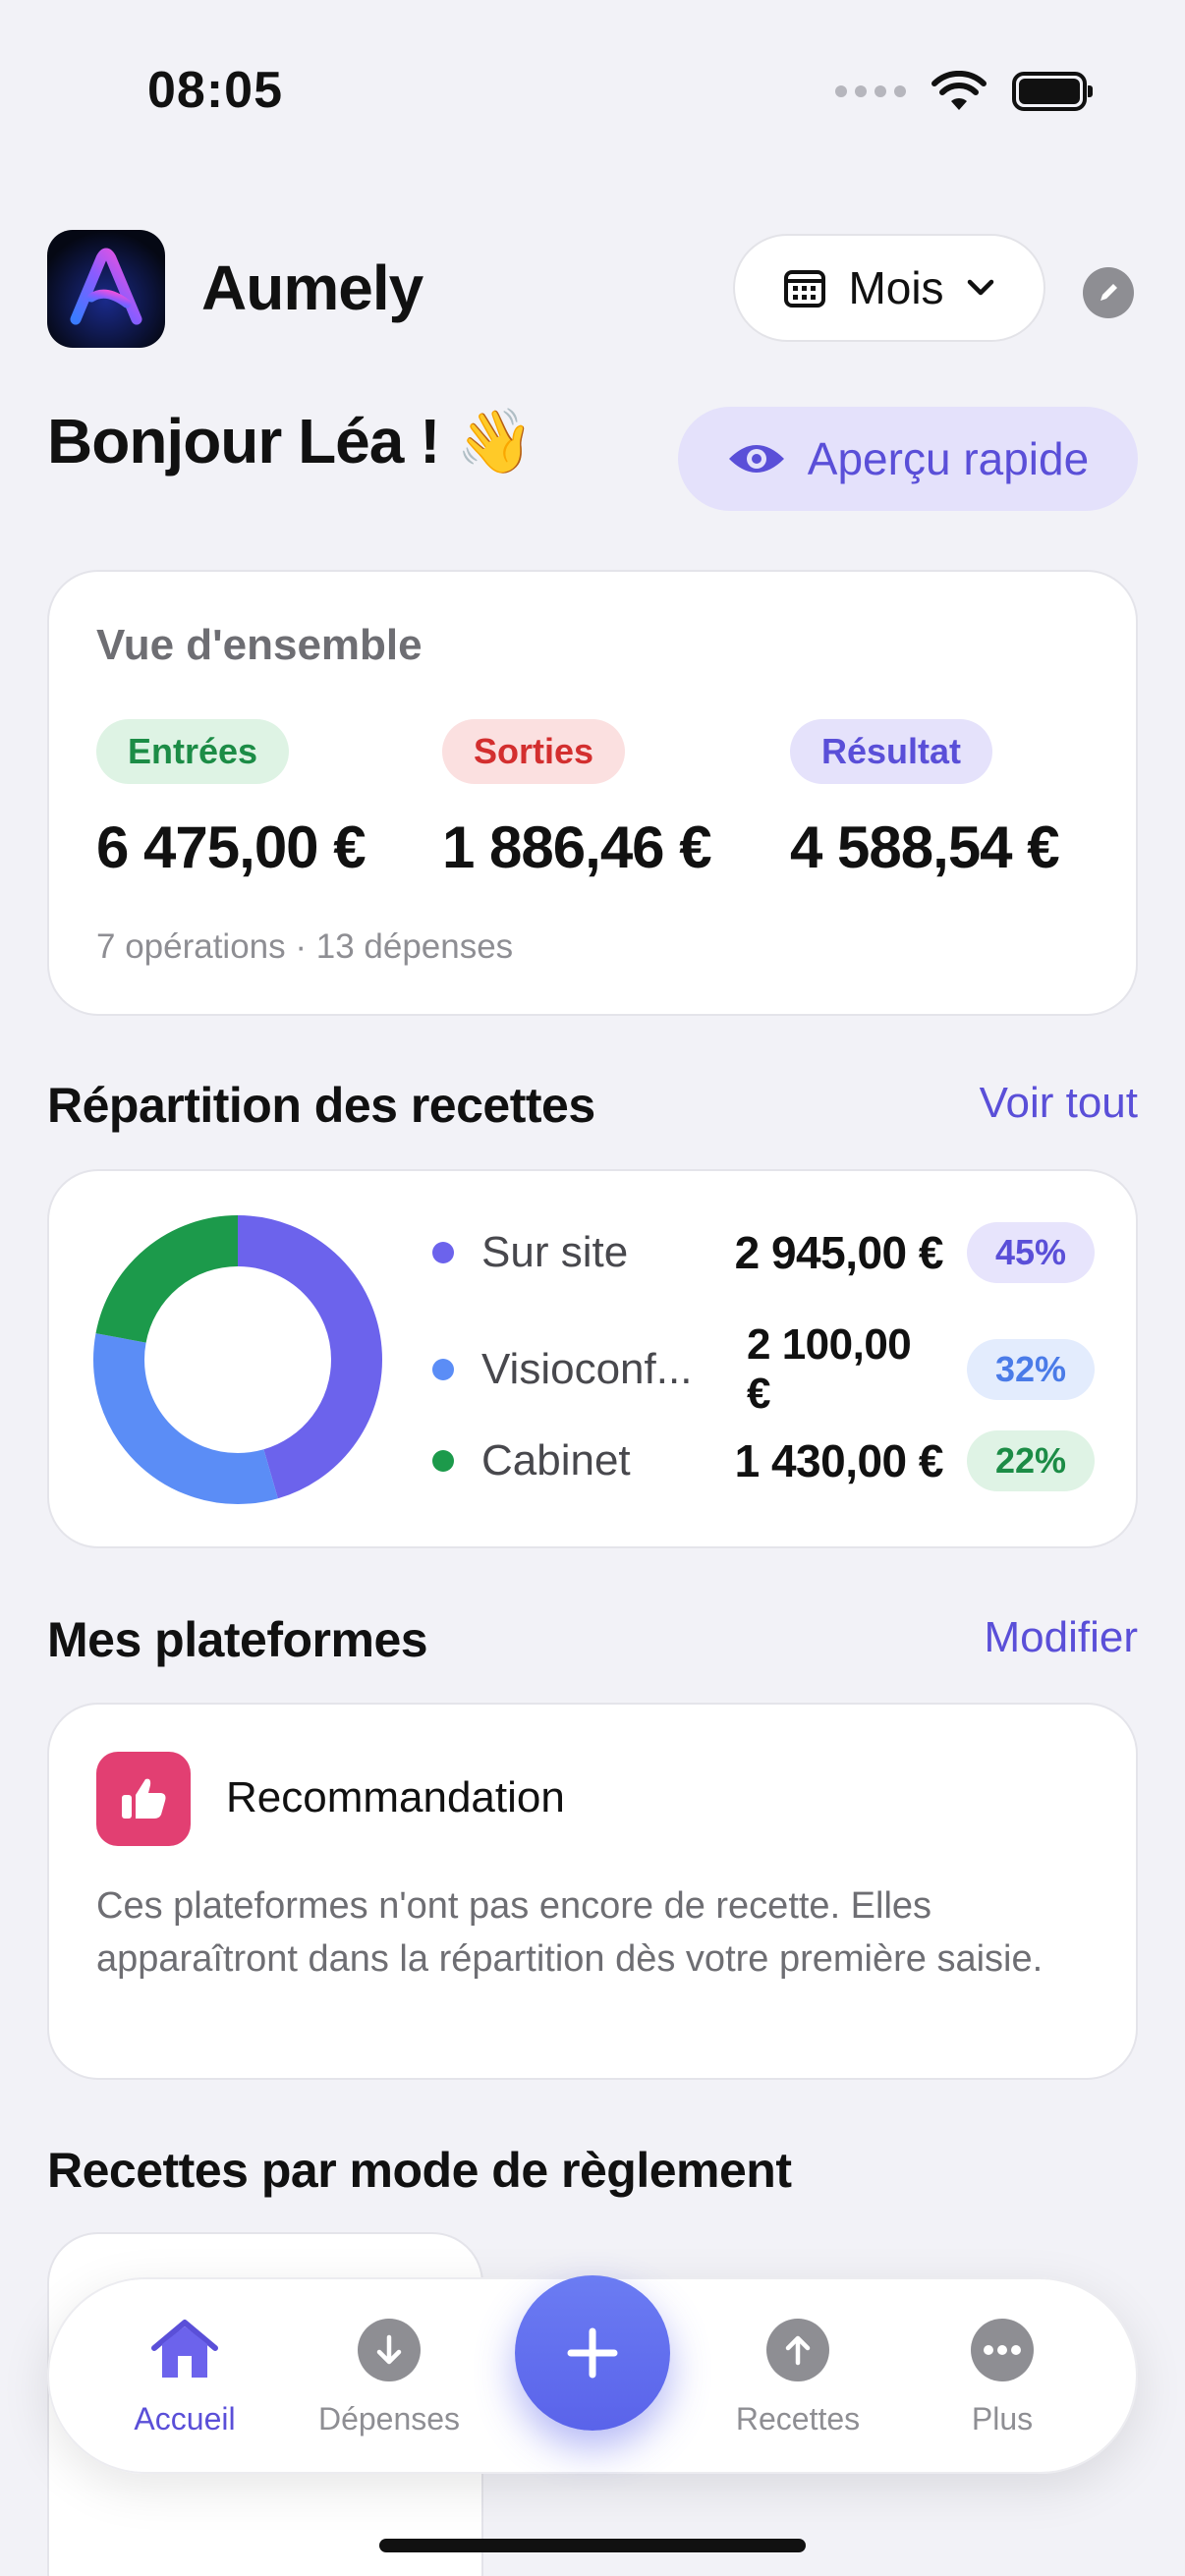 The image size is (1185, 2576). Describe the element at coordinates (805, 289) in the screenshot. I see `calendar-icon` at that location.